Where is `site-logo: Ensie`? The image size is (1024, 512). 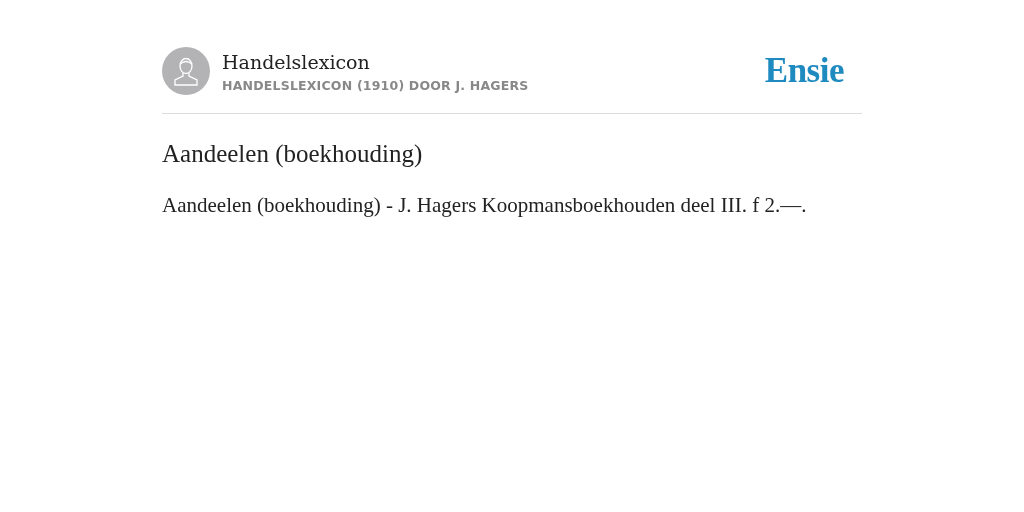 site-logo: Ensie is located at coordinates (804, 71).